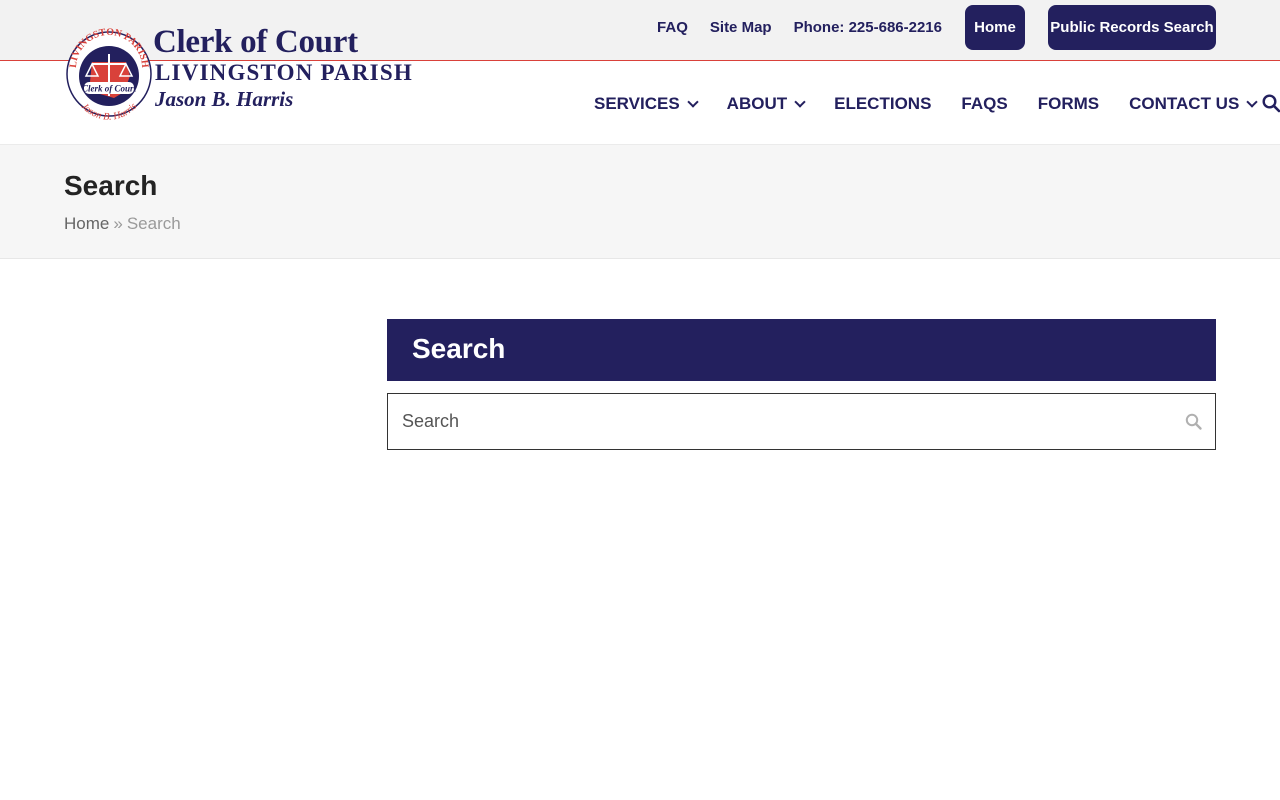 The width and height of the screenshot is (1280, 800). I want to click on seal-center-text: Clerk of Court, so click(109, 89).